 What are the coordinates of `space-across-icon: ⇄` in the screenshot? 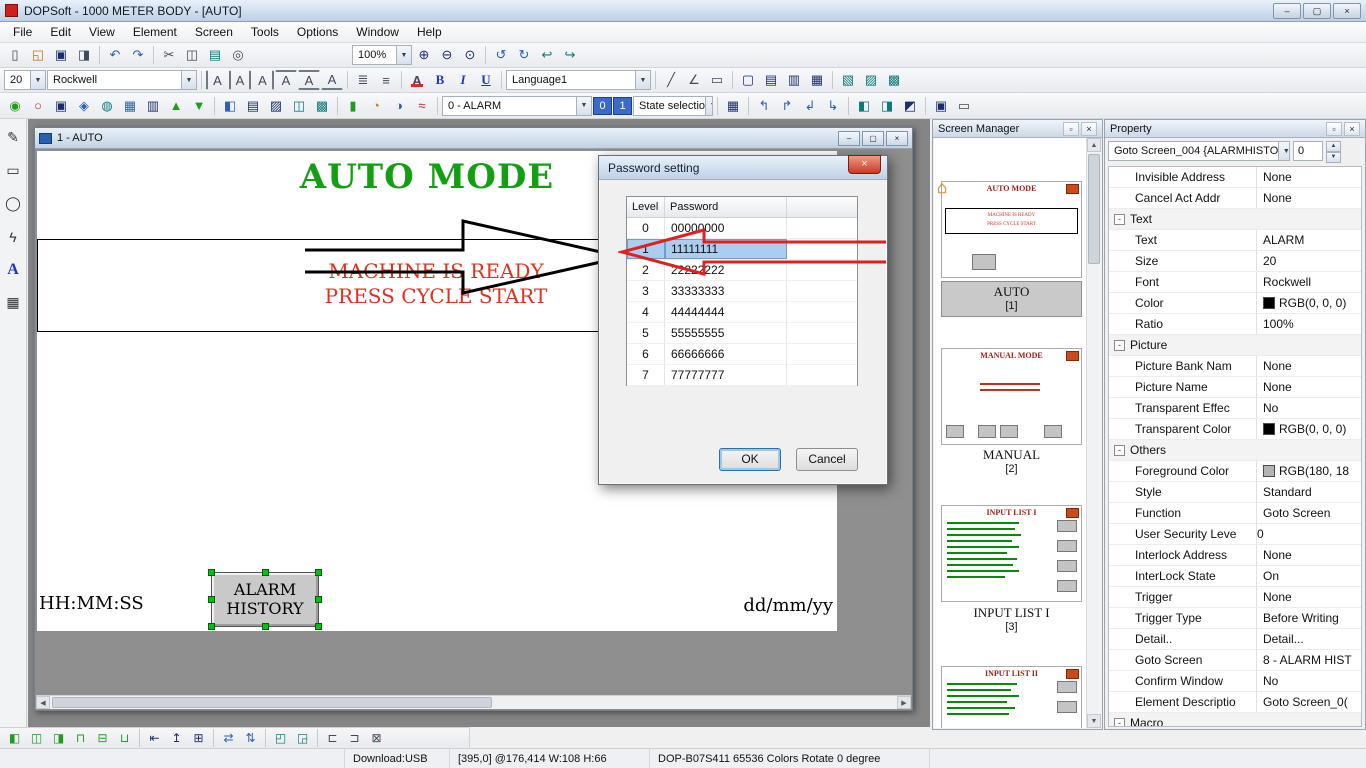 It's located at (228, 738).